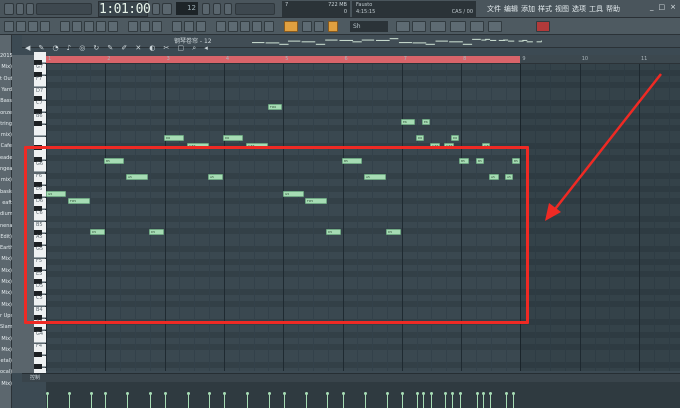 The height and width of the screenshot is (408, 680). What do you see at coordinates (613, 9) in the screenshot?
I see `menu-item: 帮助` at bounding box center [613, 9].